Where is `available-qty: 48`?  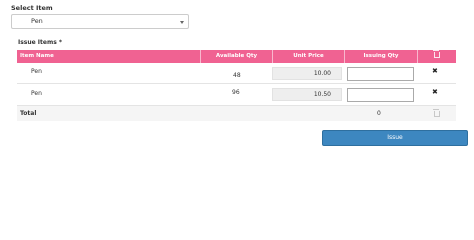 available-qty: 48 is located at coordinates (237, 75).